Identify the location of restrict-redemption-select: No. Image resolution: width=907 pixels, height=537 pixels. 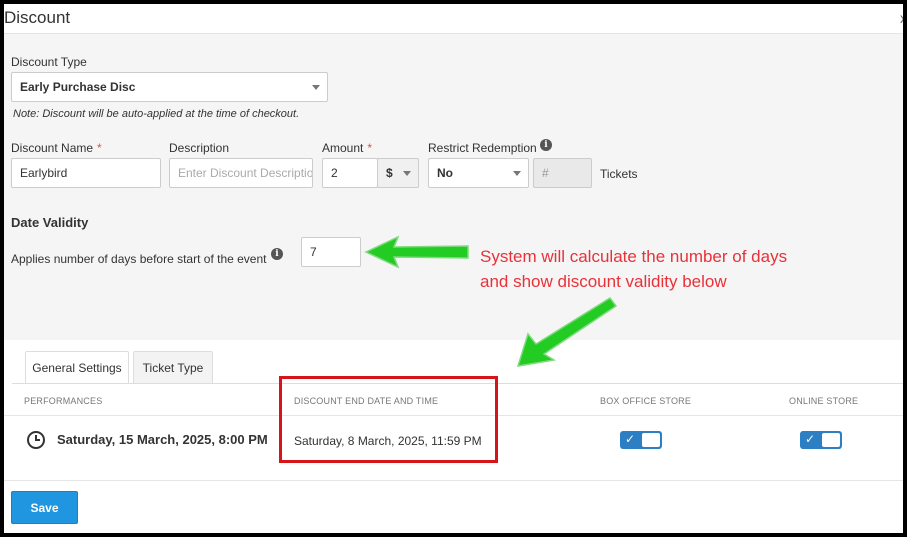
(478, 173).